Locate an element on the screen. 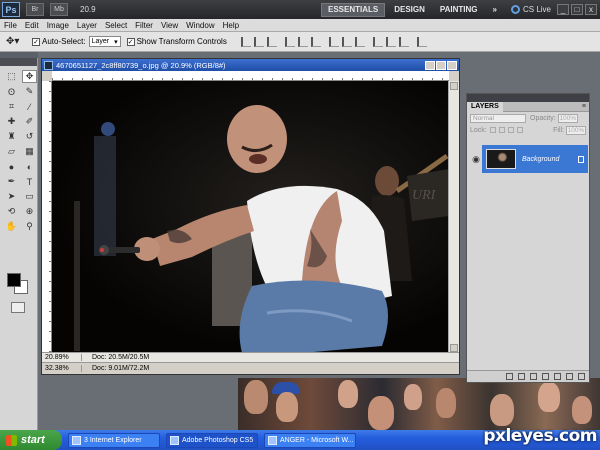 This screenshot has width=600, height=450. menu-image: Image is located at coordinates (58, 25).